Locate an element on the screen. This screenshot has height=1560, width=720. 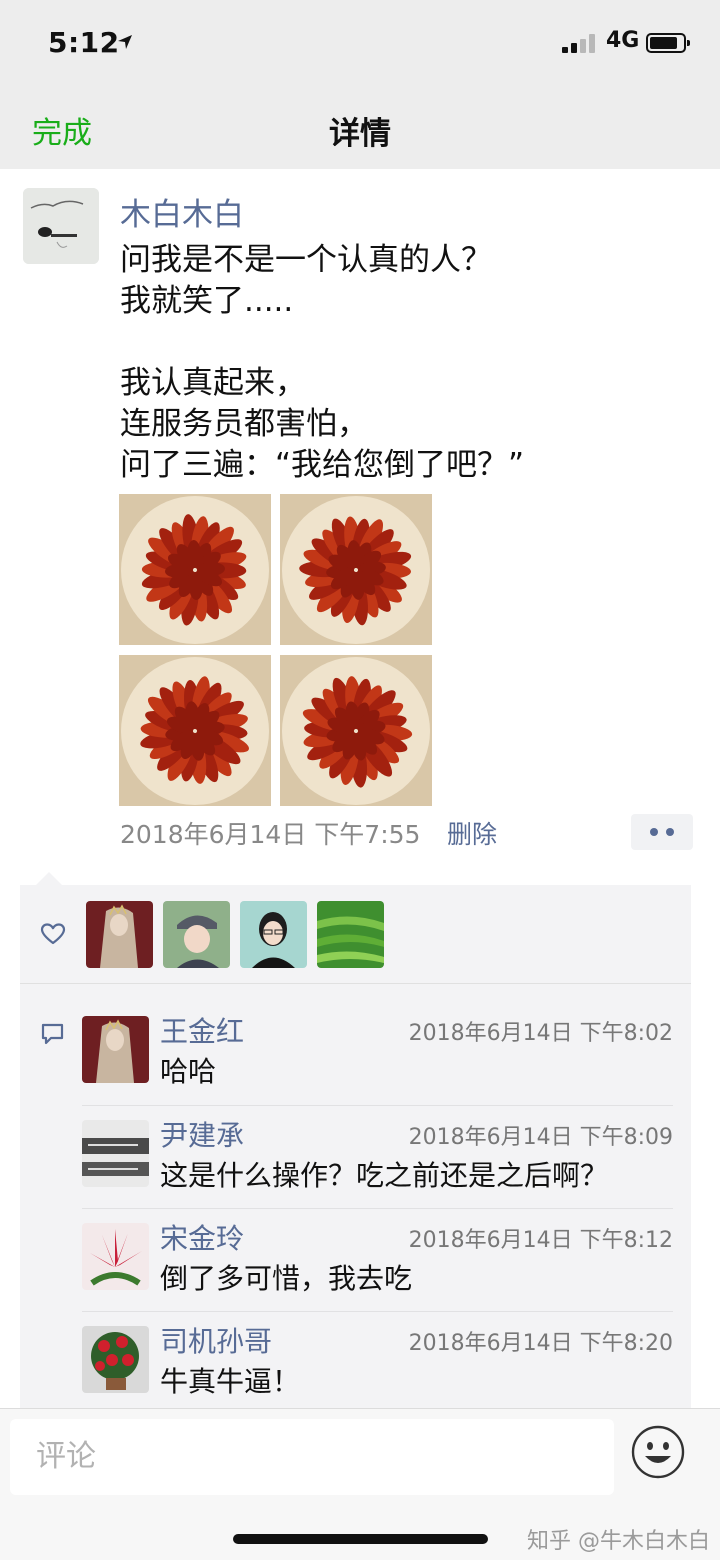
post-timestamp: 2018年6月14日 下午7:55 is located at coordinates (270, 834).